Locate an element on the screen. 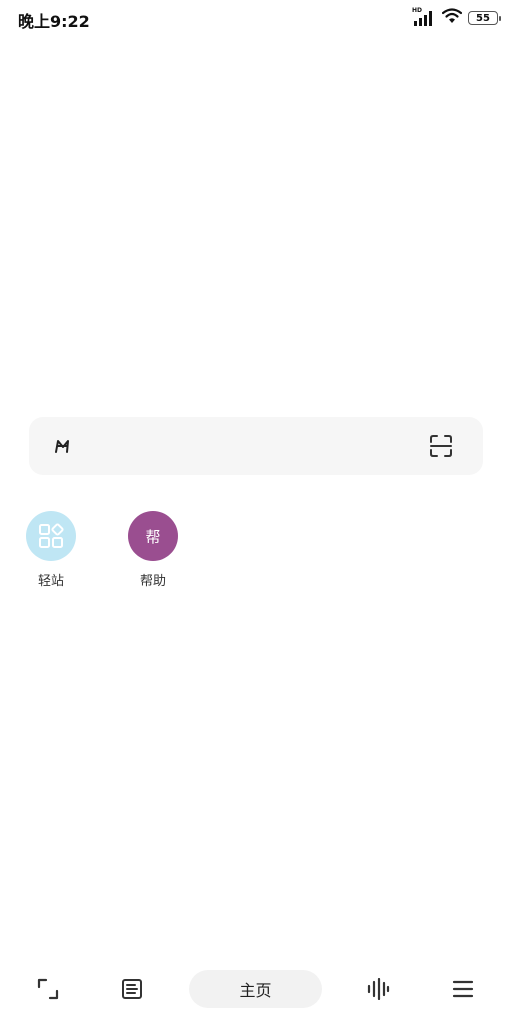  menu-icon is located at coordinates (463, 989).